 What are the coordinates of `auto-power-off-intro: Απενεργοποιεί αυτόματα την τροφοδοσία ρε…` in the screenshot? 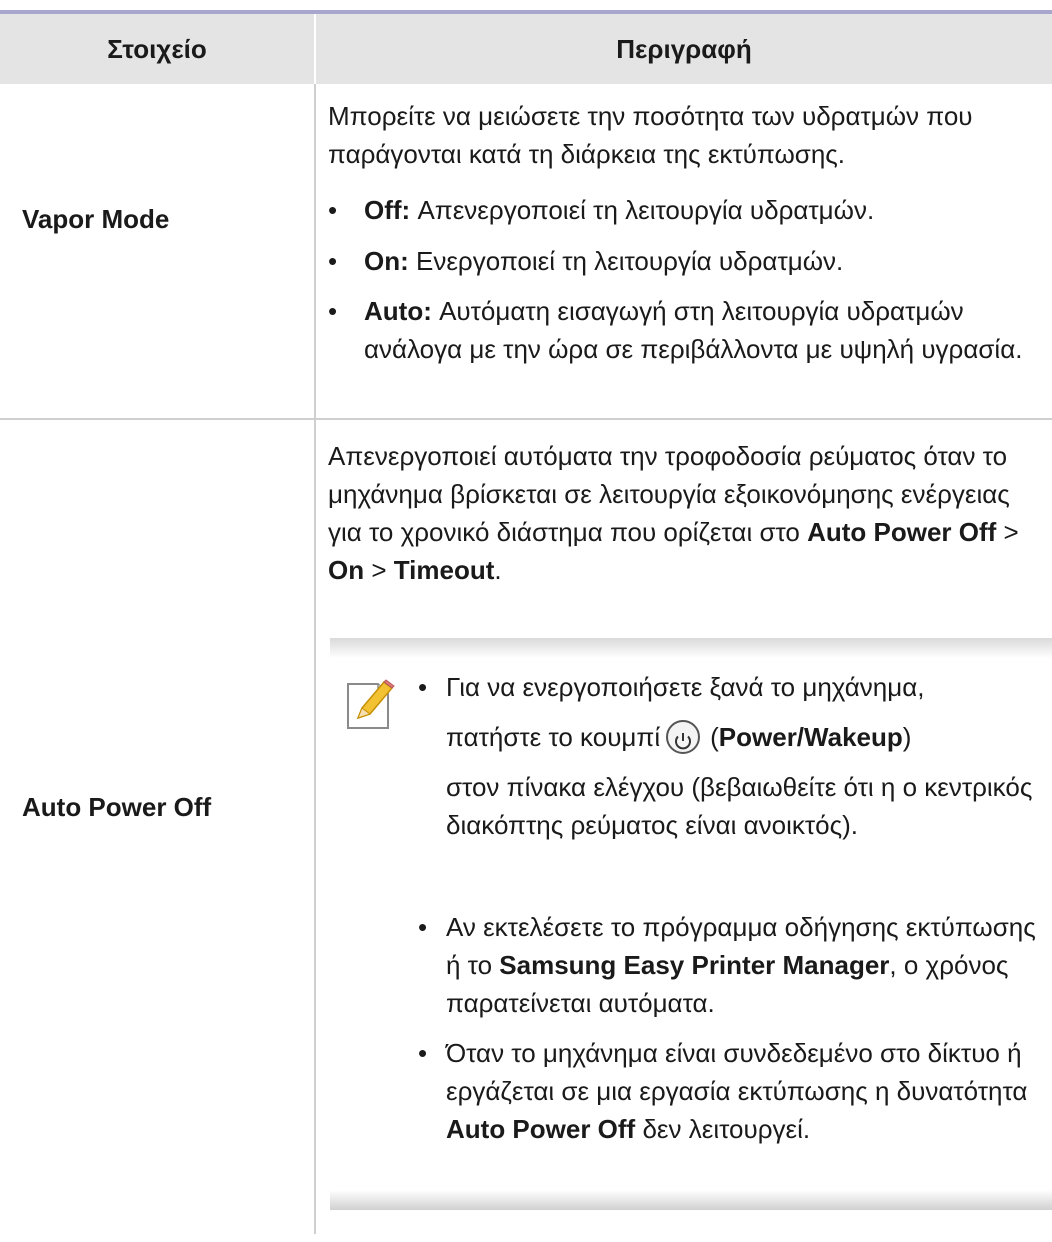 It's located at (684, 513).